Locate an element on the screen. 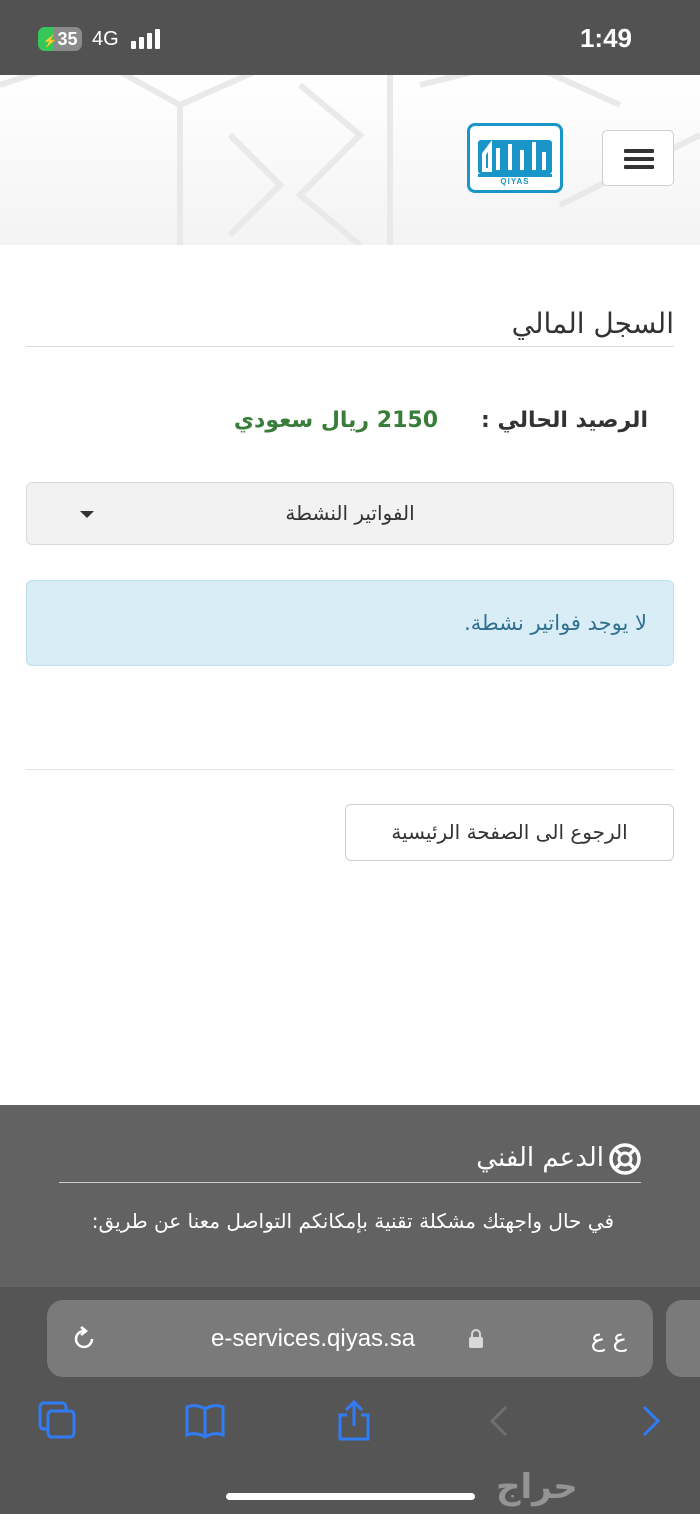 Image resolution: width=700 pixels, height=1514 pixels. invoice-filter-value: الفواتير النشطة is located at coordinates (350, 513).